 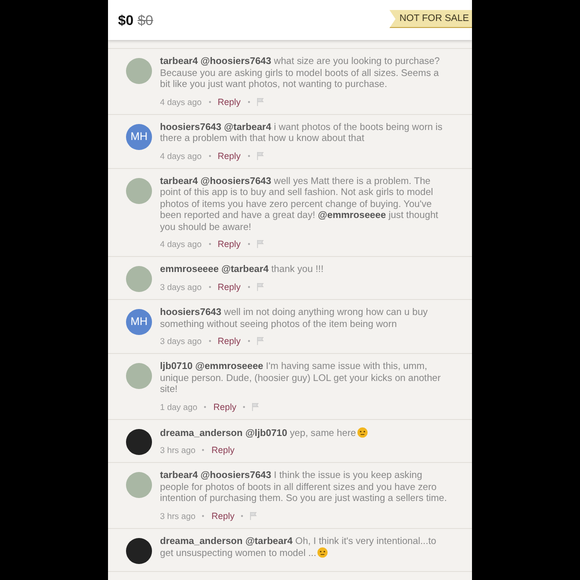 I want to click on comment-text: dreama_anderson @ljb0710 yep, same here, so click(x=304, y=432).